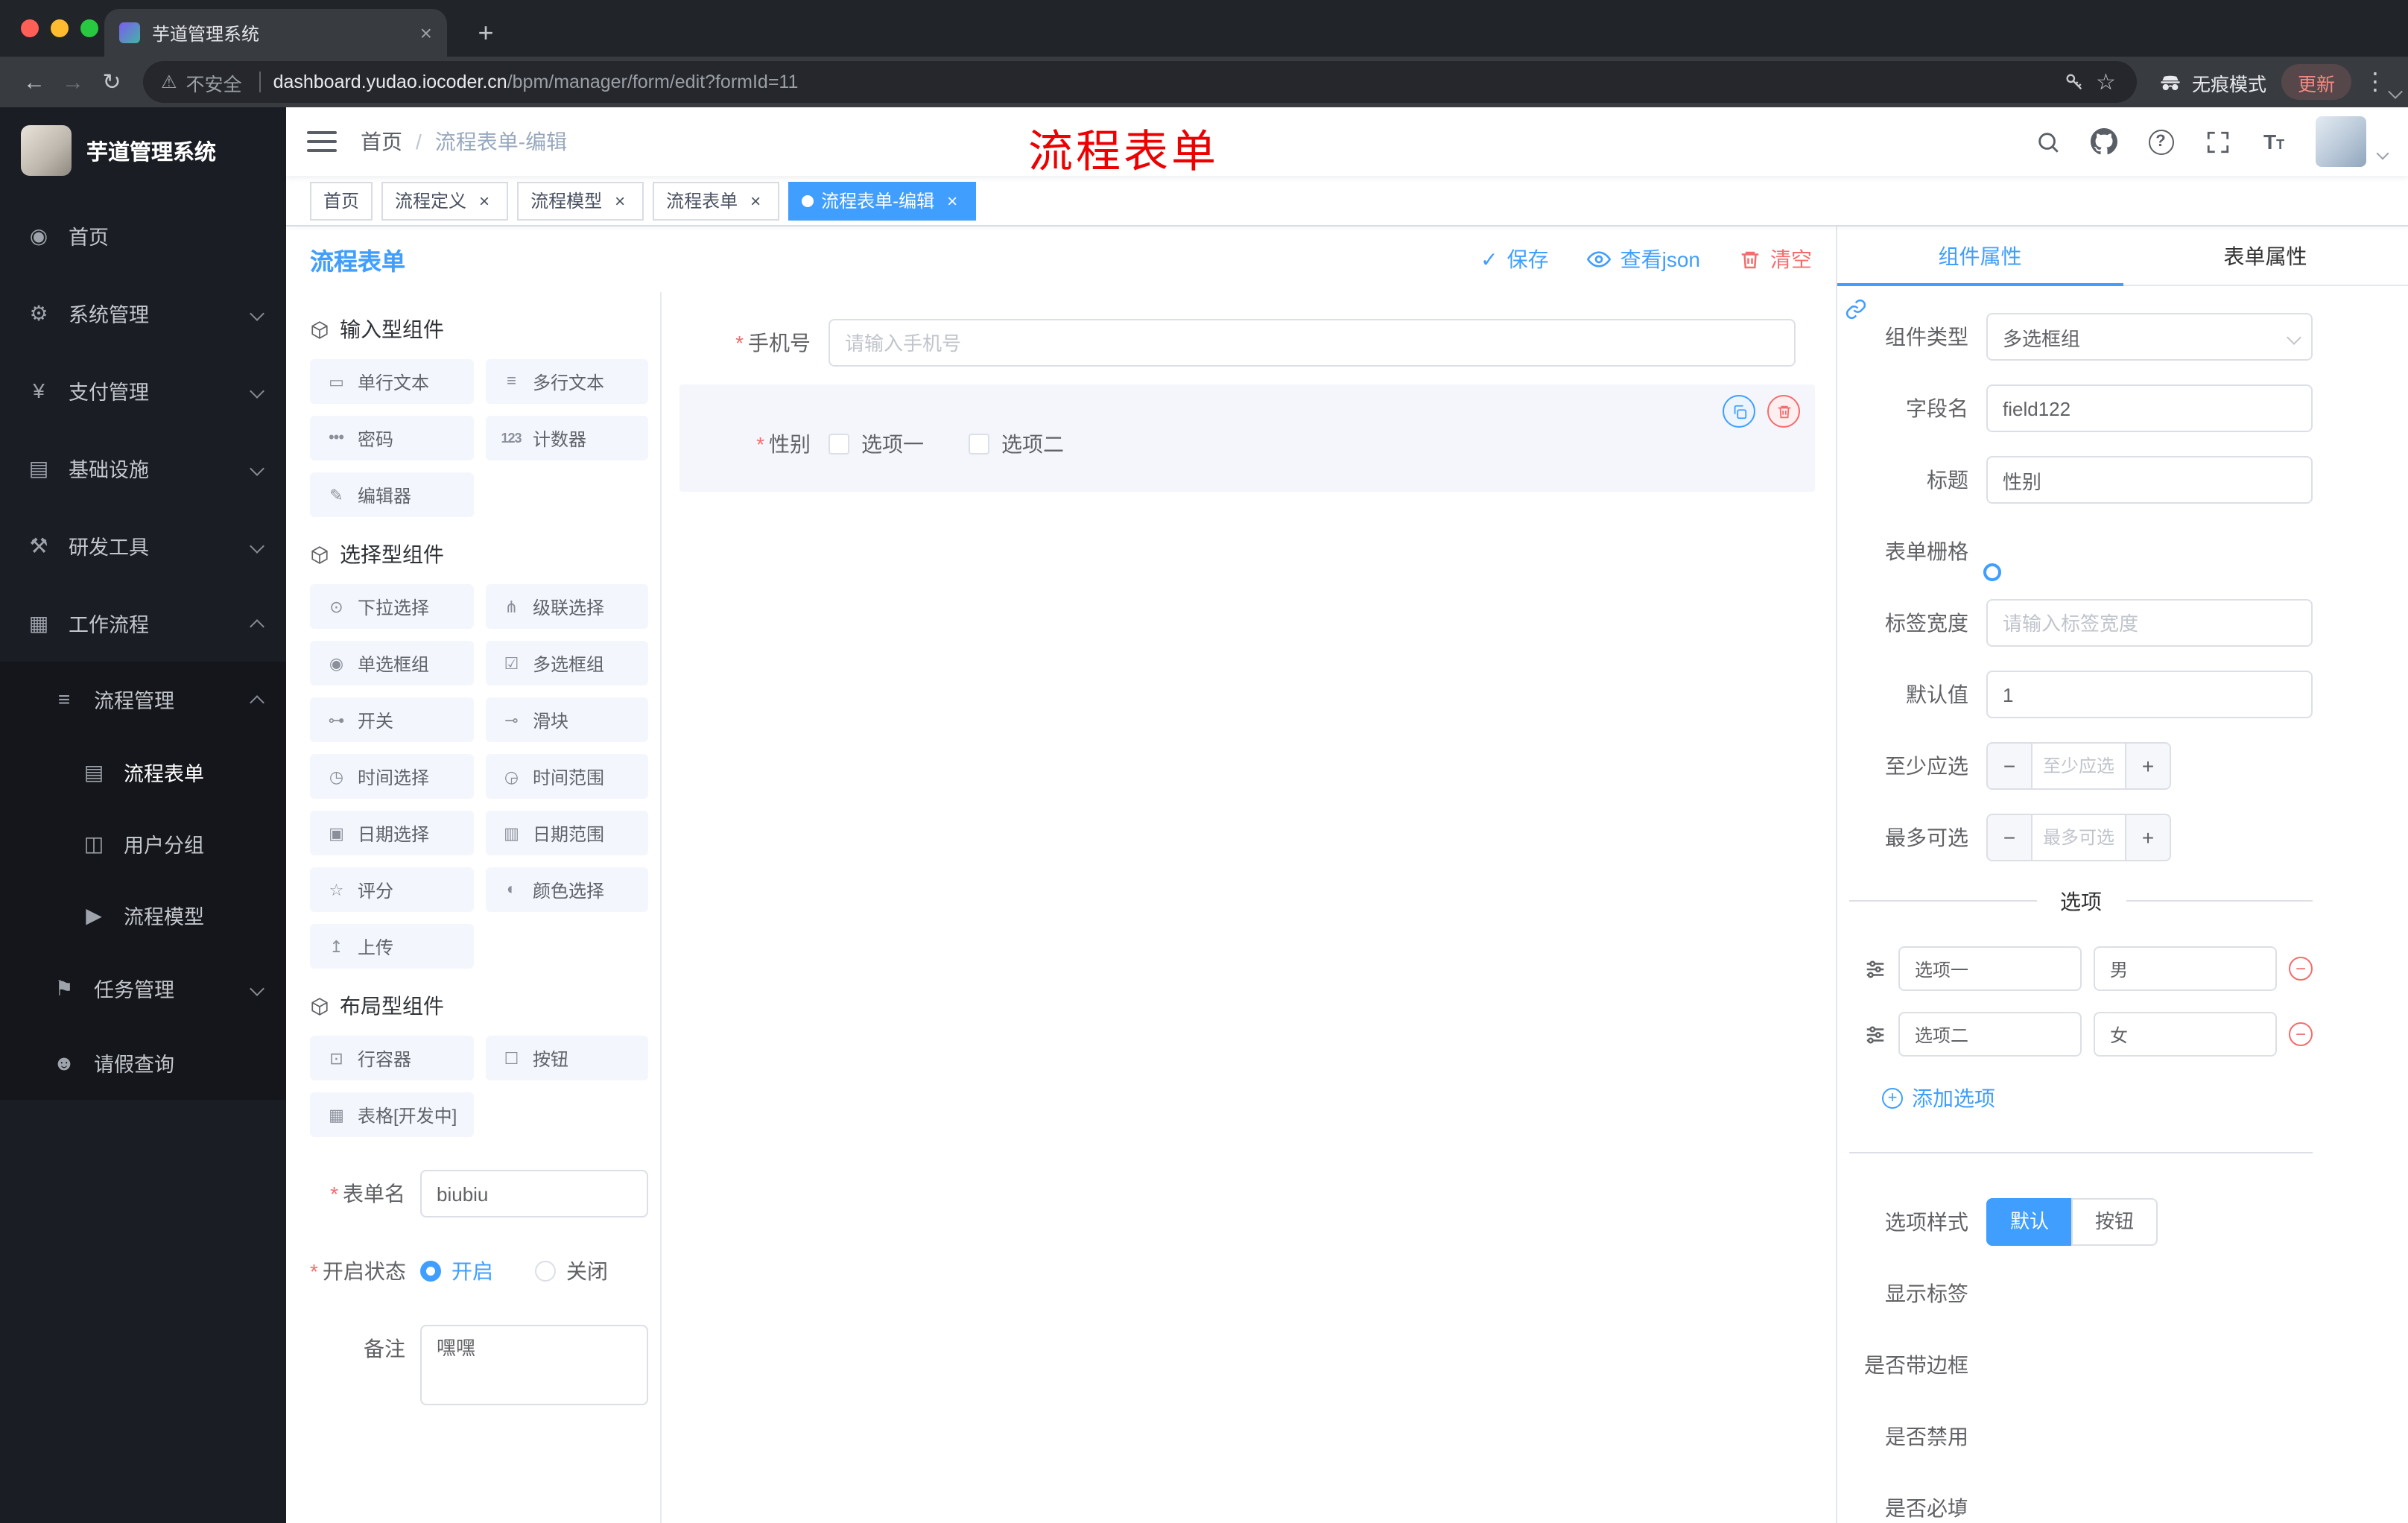  What do you see at coordinates (381, 141) in the screenshot?
I see `breadcrumb-home: 首页` at bounding box center [381, 141].